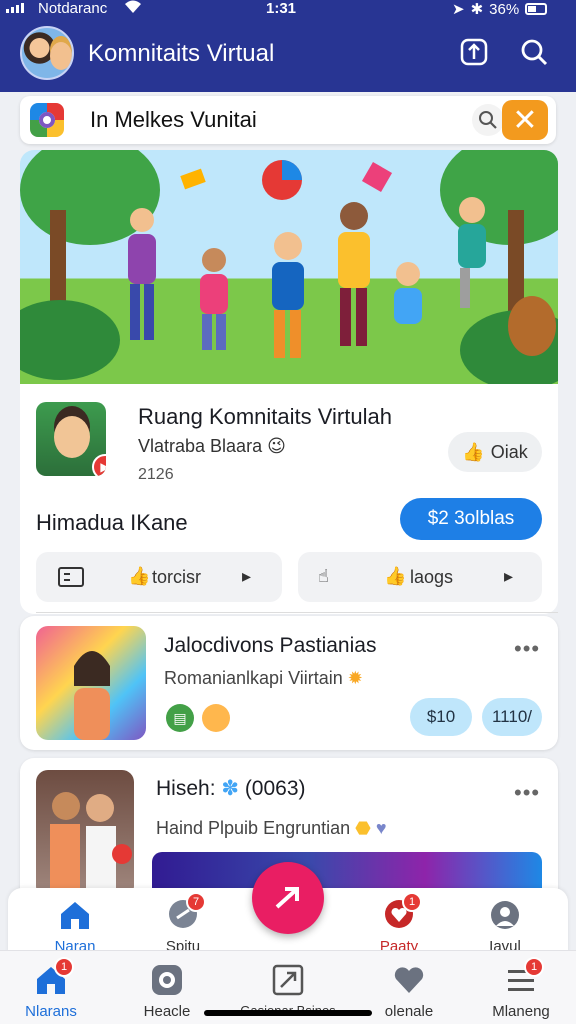 The image size is (576, 1024). Describe the element at coordinates (99, 465) in the screenshot. I see `record-icon: ▶` at that location.